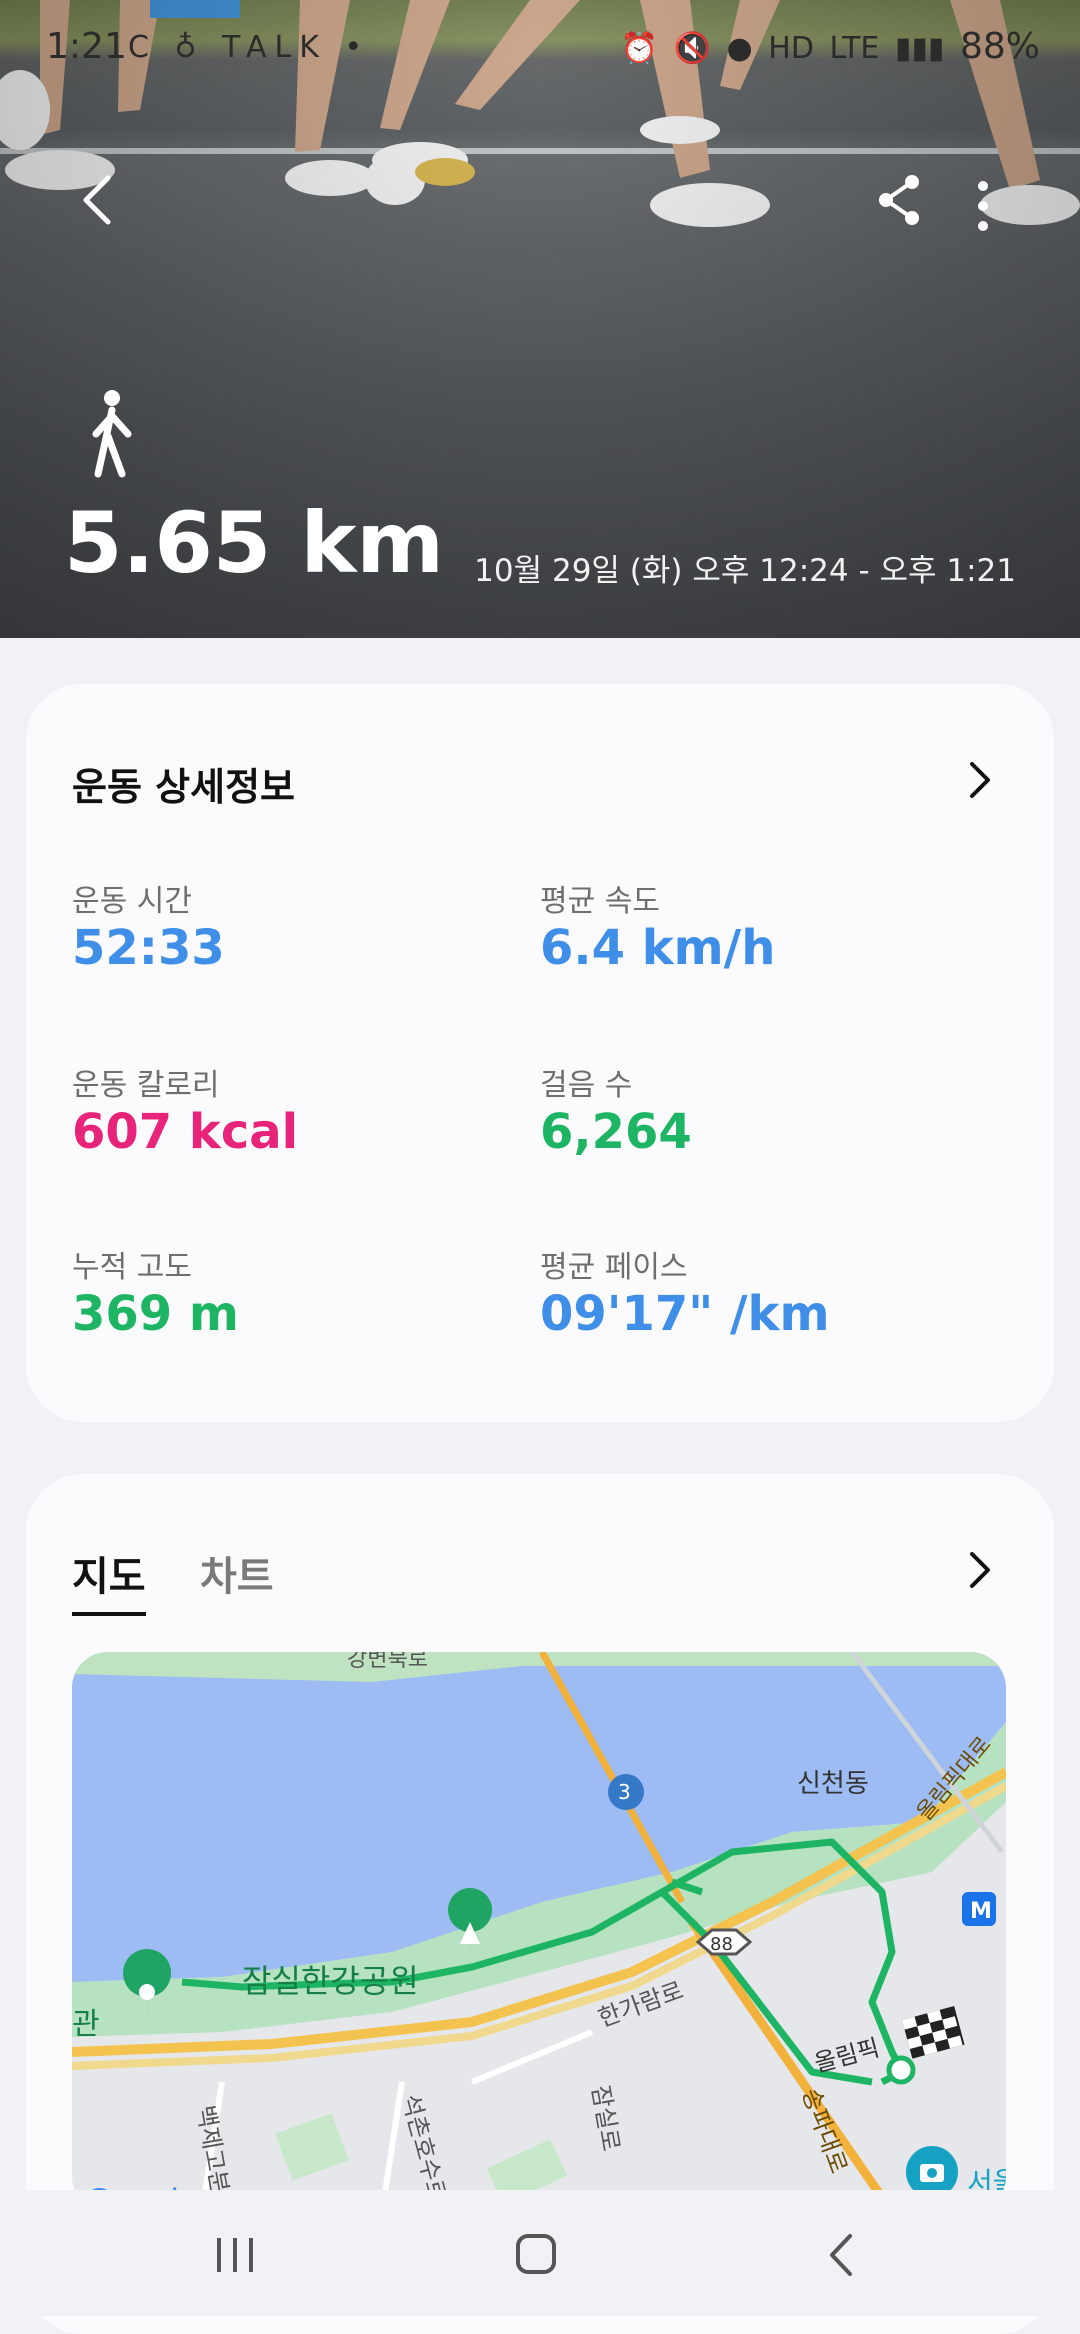 Image resolution: width=1080 pixels, height=2334 pixels. What do you see at coordinates (86, 2024) in the screenshot?
I see `map-label: 관` at bounding box center [86, 2024].